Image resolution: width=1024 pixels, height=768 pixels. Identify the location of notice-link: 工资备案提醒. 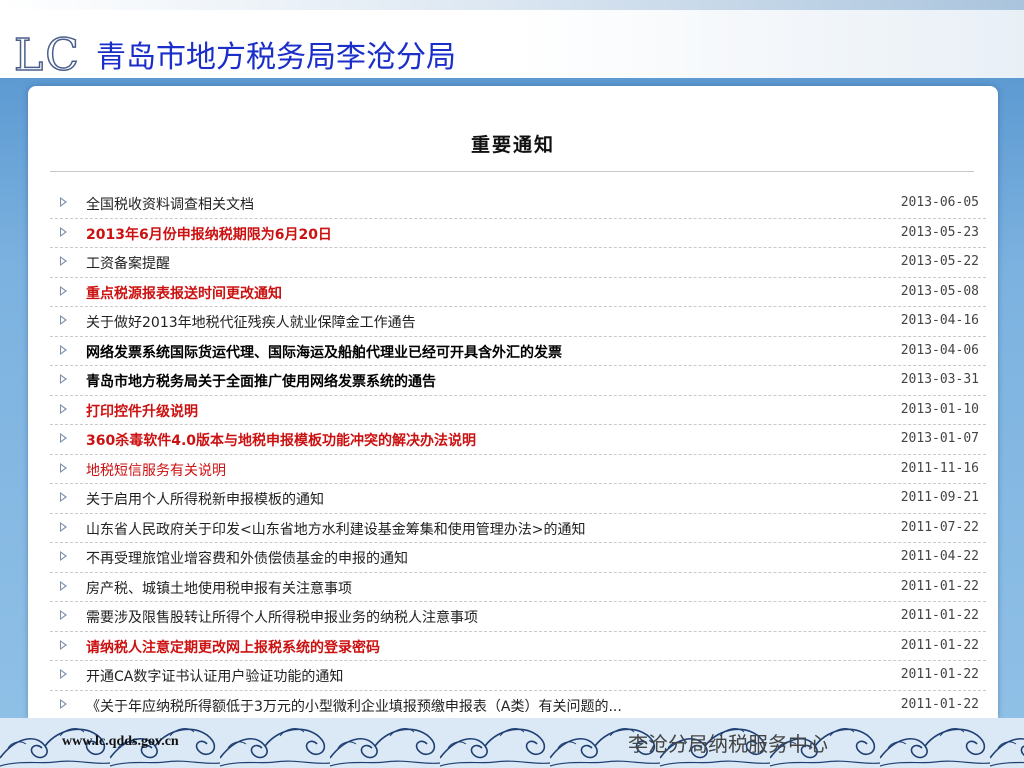
(128, 263).